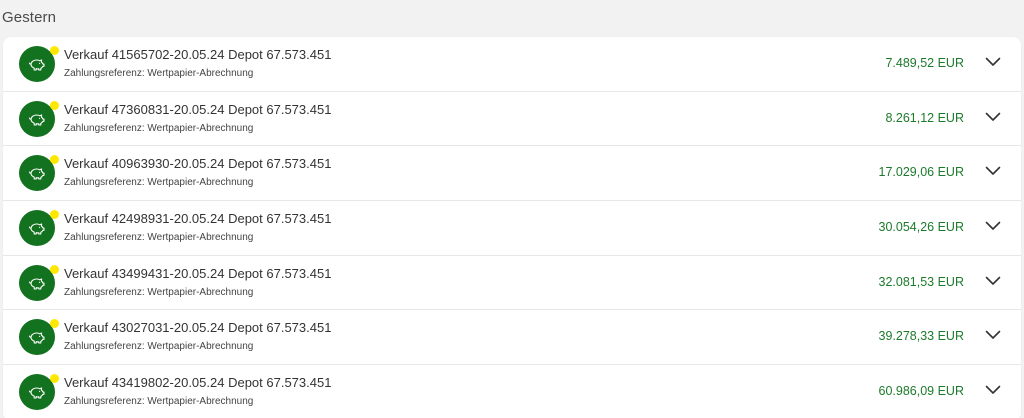  Describe the element at coordinates (924, 63) in the screenshot. I see `transaction-amount: 7.489,52 EUR` at that location.